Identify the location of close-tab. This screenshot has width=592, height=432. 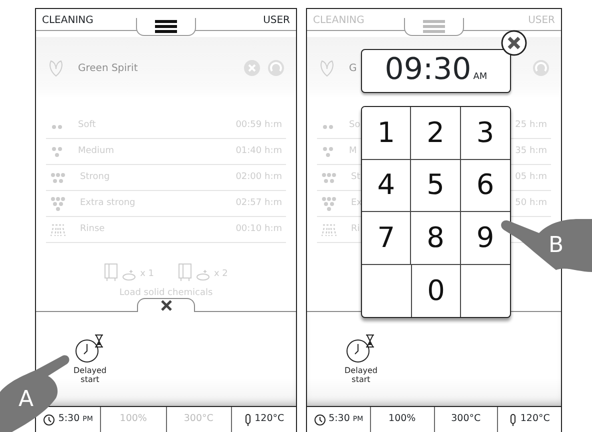
(166, 305).